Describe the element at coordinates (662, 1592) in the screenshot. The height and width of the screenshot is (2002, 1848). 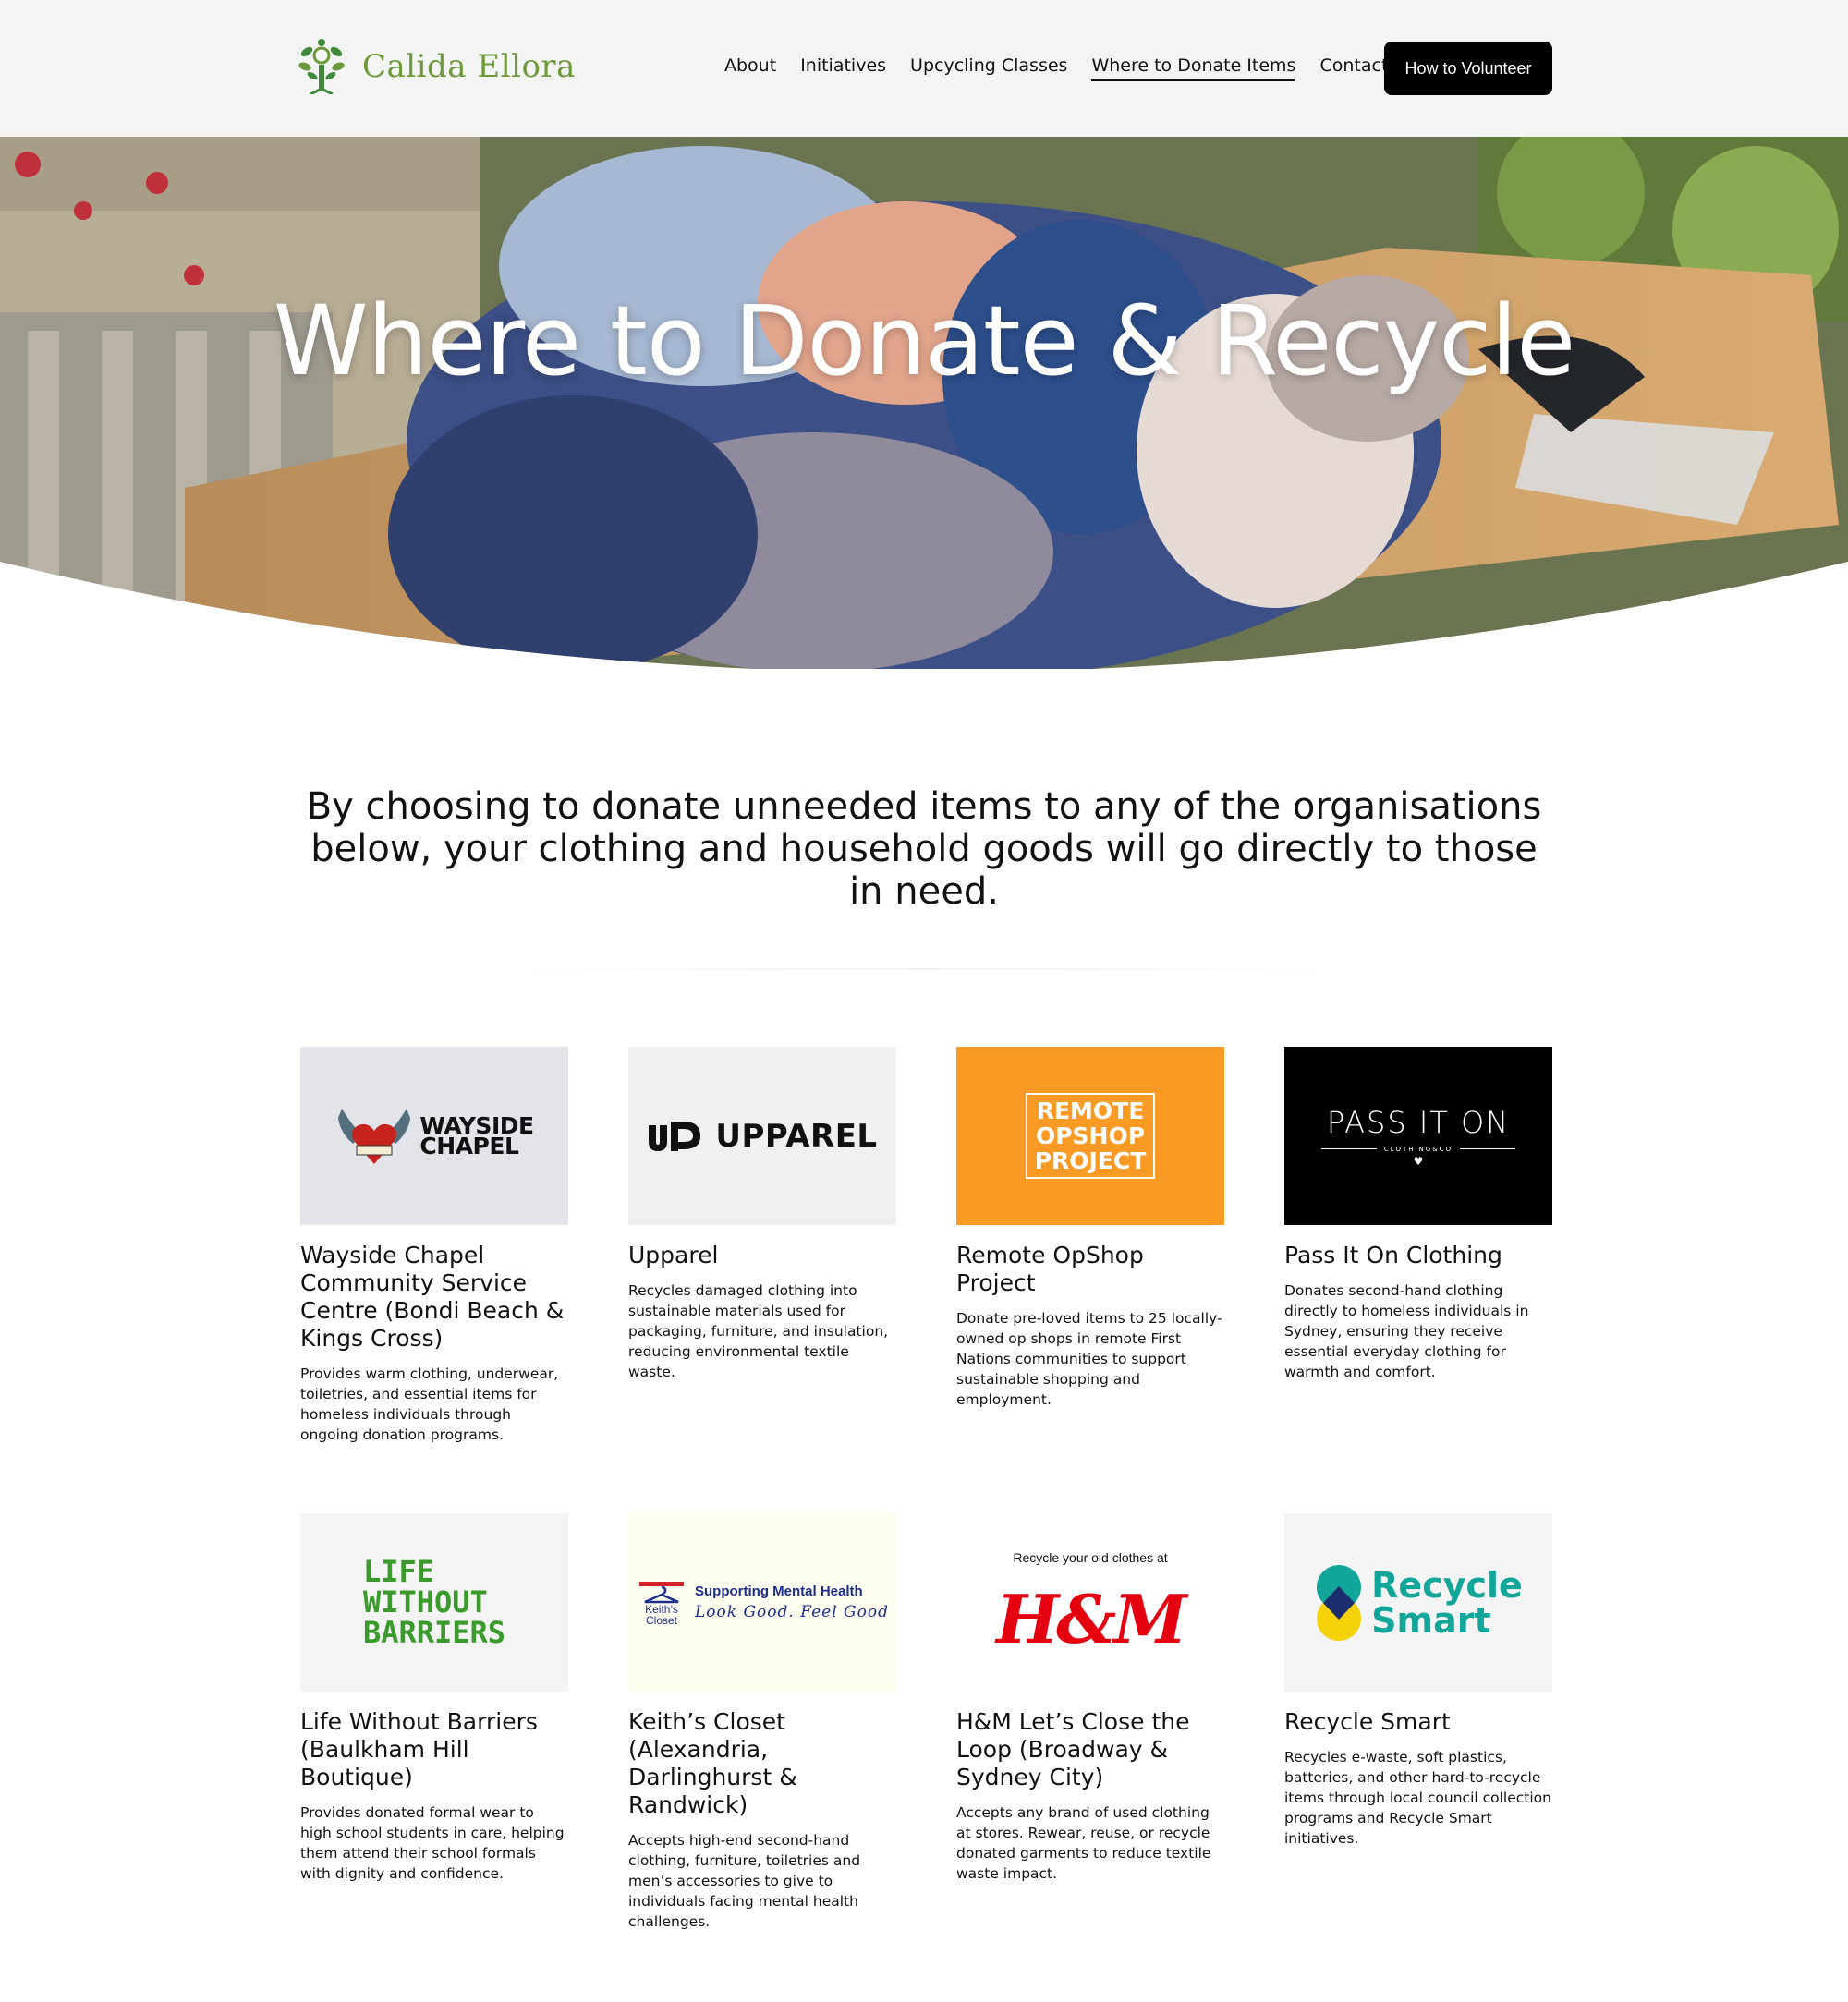
I see `hanger-icon` at that location.